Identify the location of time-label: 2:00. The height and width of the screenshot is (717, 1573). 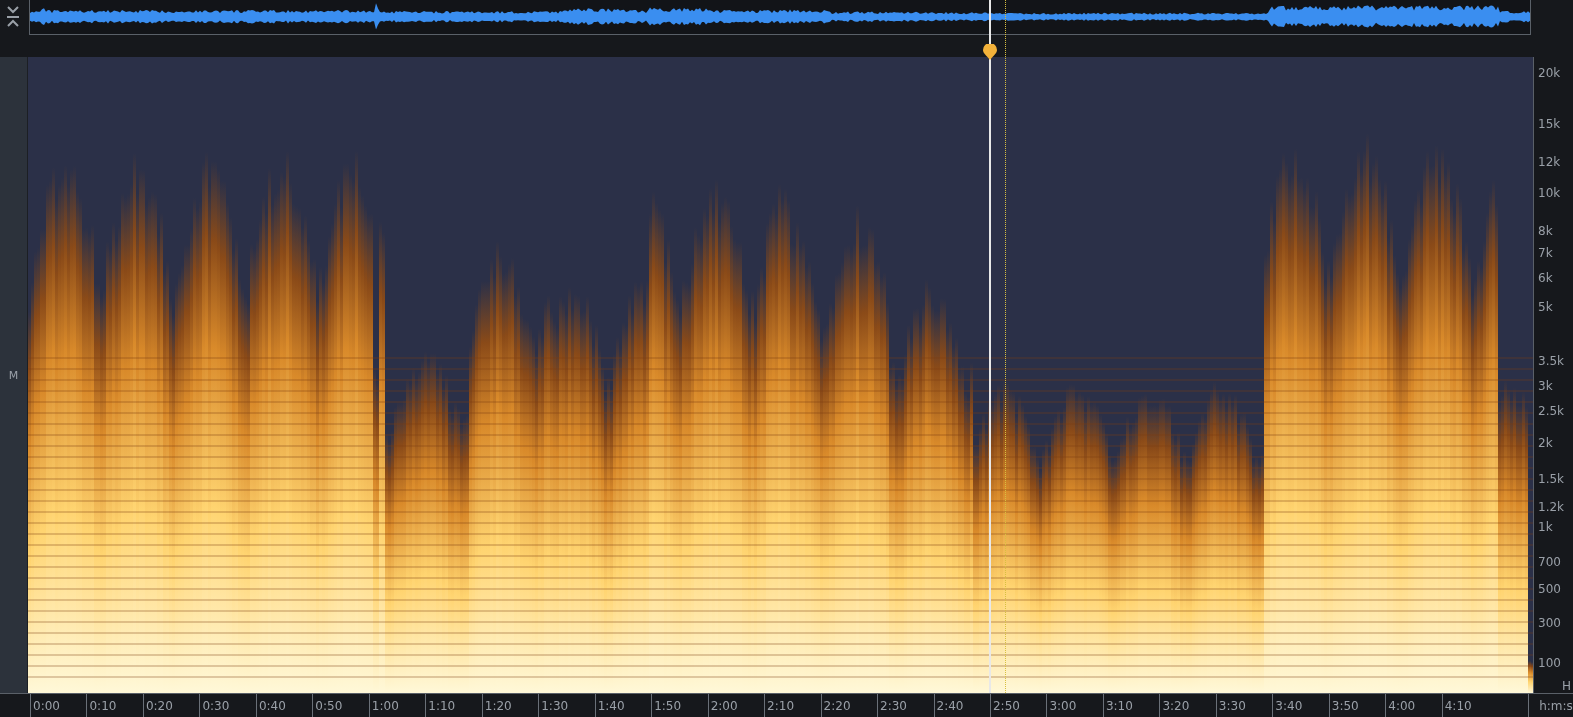
(736, 705).